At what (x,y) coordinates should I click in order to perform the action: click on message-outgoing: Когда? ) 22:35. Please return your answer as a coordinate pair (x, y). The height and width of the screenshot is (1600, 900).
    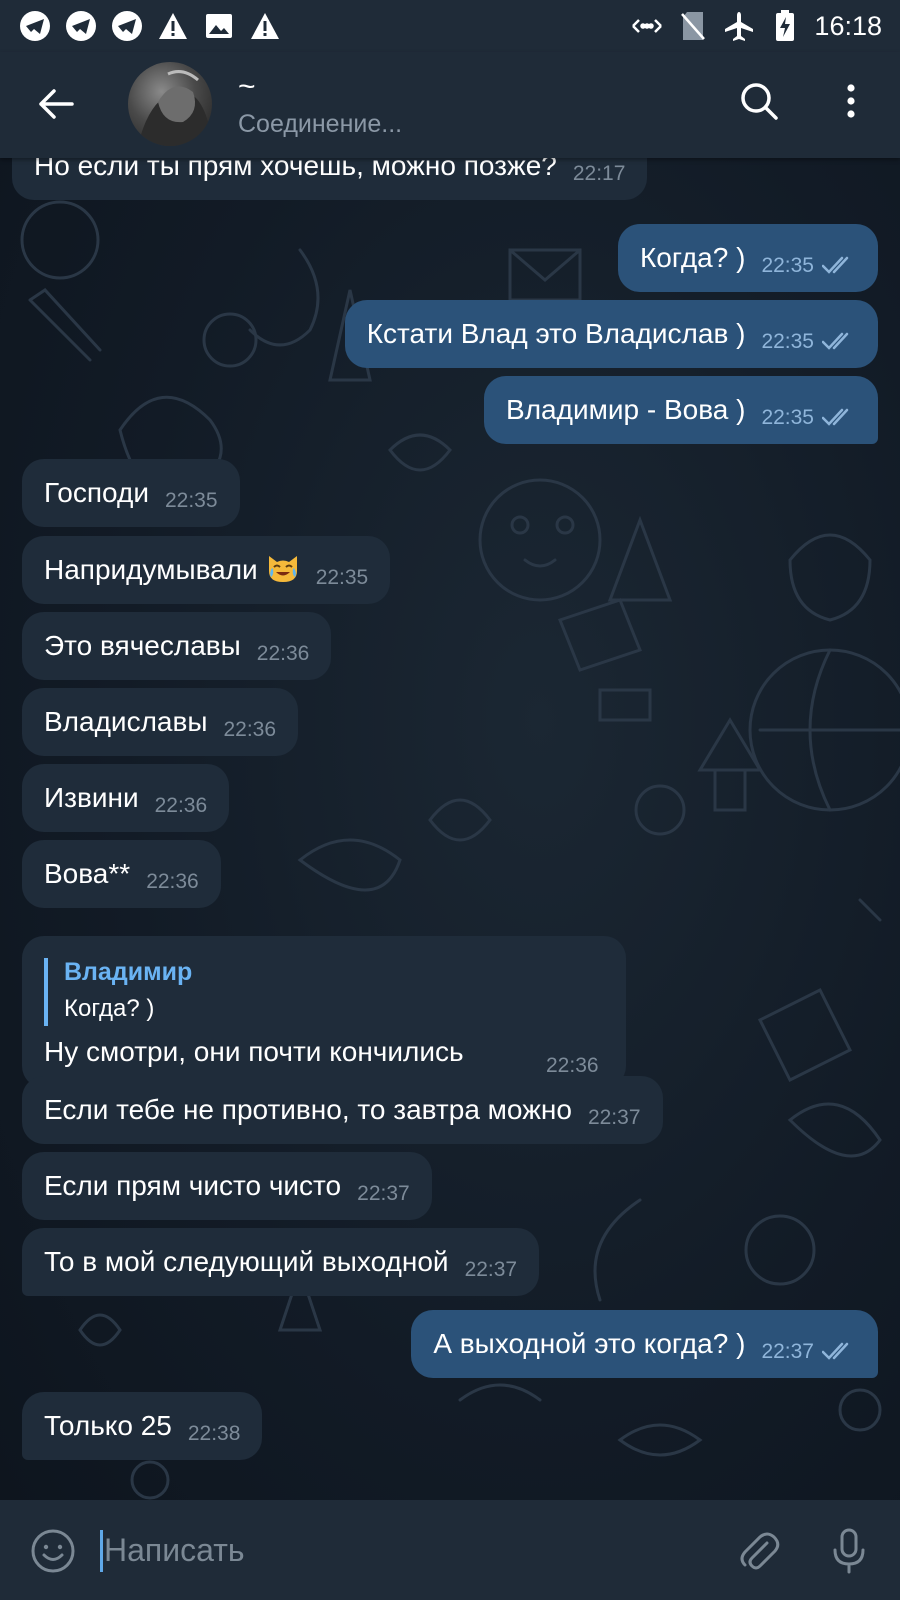
    Looking at the image, I should click on (748, 258).